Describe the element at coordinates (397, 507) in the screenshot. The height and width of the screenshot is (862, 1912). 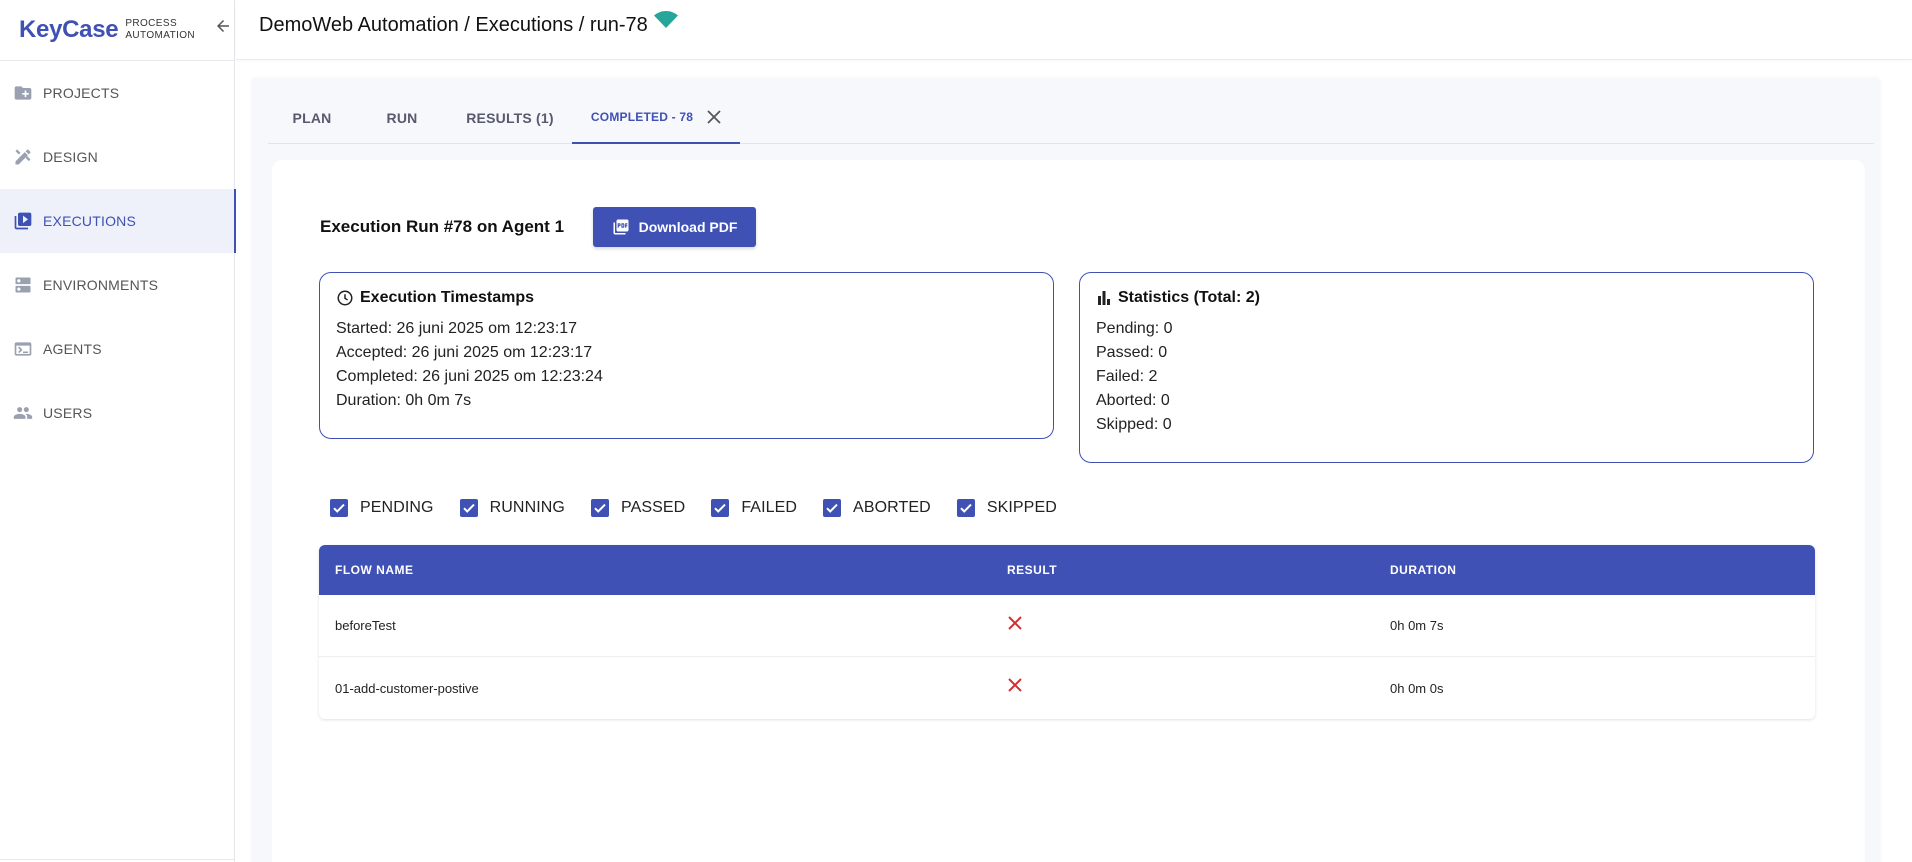
I see `filter-label: PENDING` at that location.